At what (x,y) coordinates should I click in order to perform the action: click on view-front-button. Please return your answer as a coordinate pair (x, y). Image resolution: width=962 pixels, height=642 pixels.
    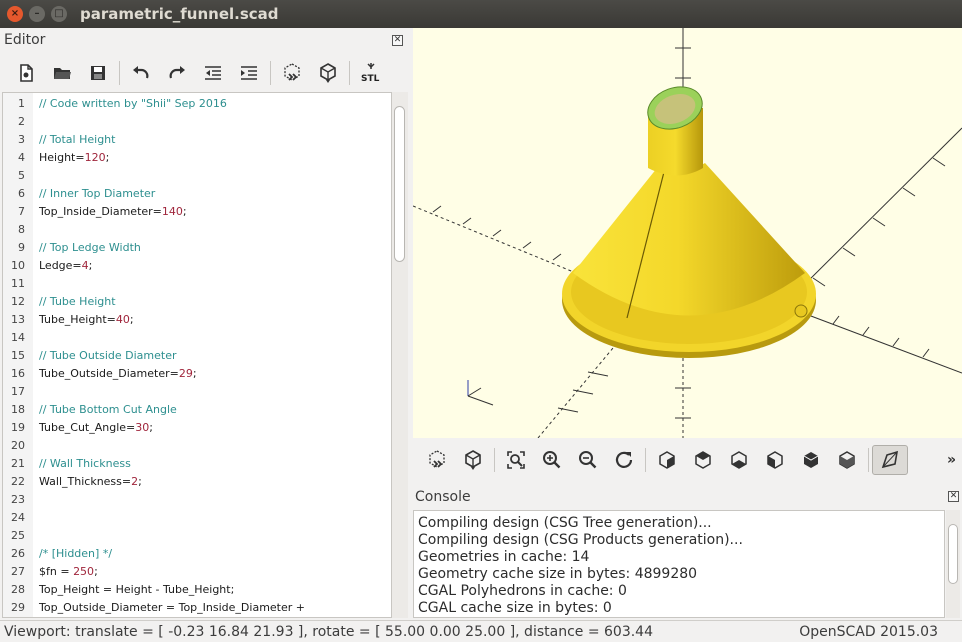
    Looking at the image, I should click on (811, 460).